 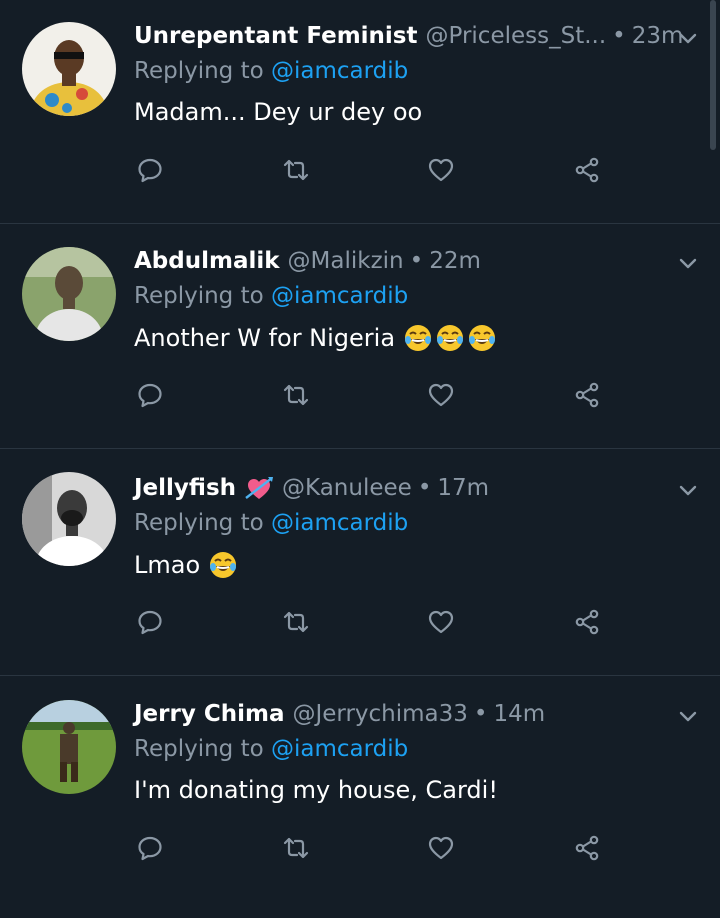 What do you see at coordinates (347, 488) in the screenshot?
I see `user-handle: @Kanuleee` at bounding box center [347, 488].